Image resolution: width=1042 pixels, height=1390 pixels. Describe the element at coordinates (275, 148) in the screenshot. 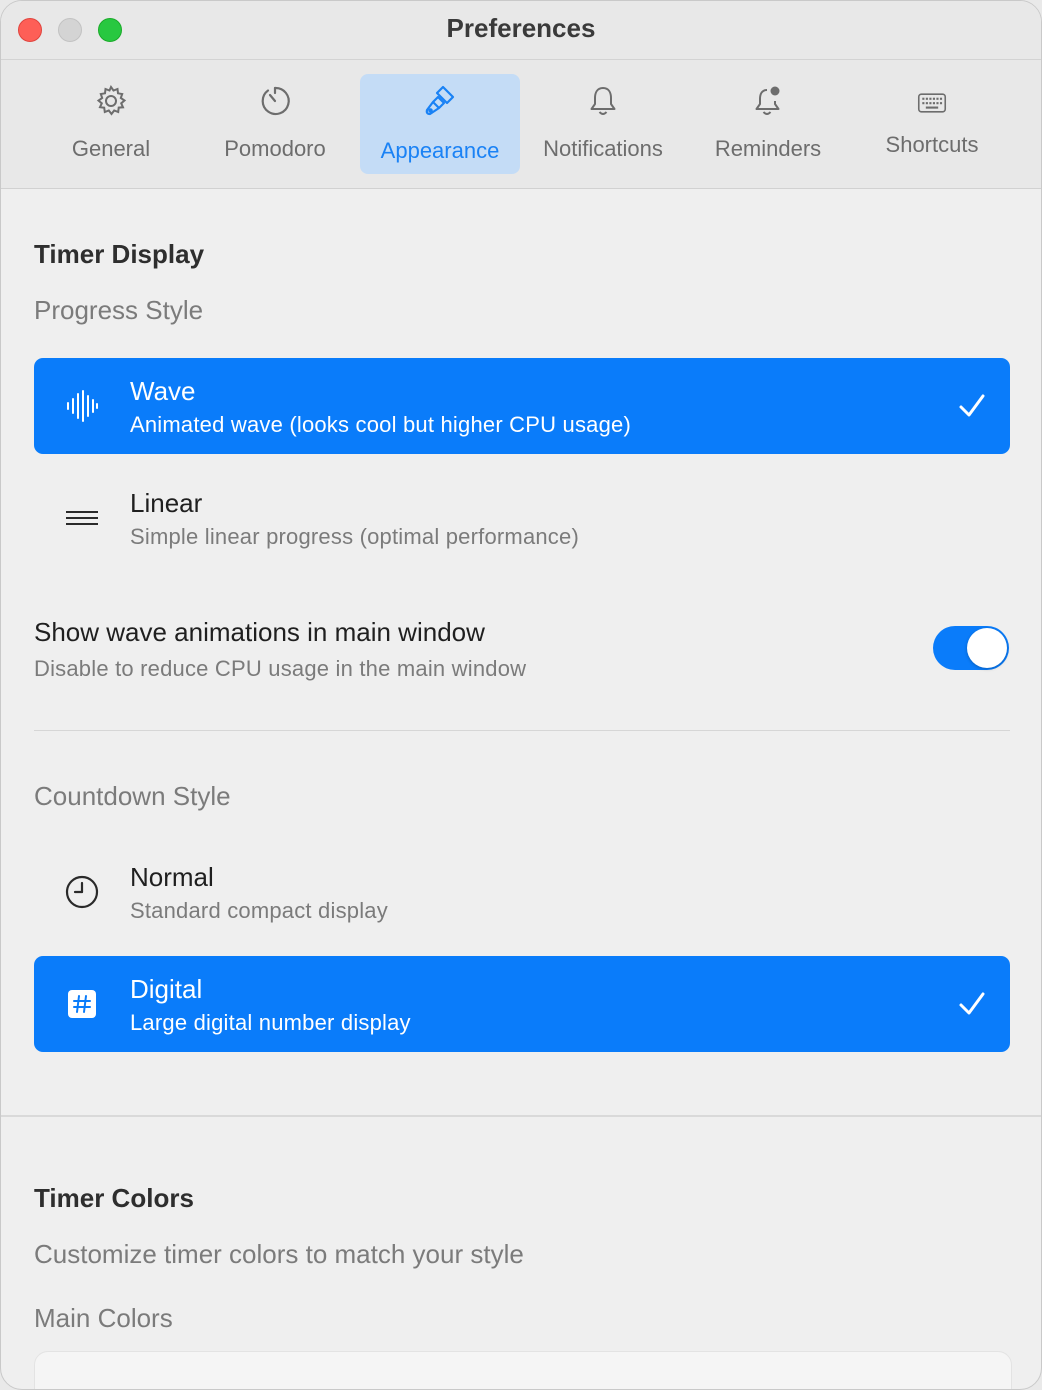

I see `tab-pomodoro-label: Pomodoro` at that location.